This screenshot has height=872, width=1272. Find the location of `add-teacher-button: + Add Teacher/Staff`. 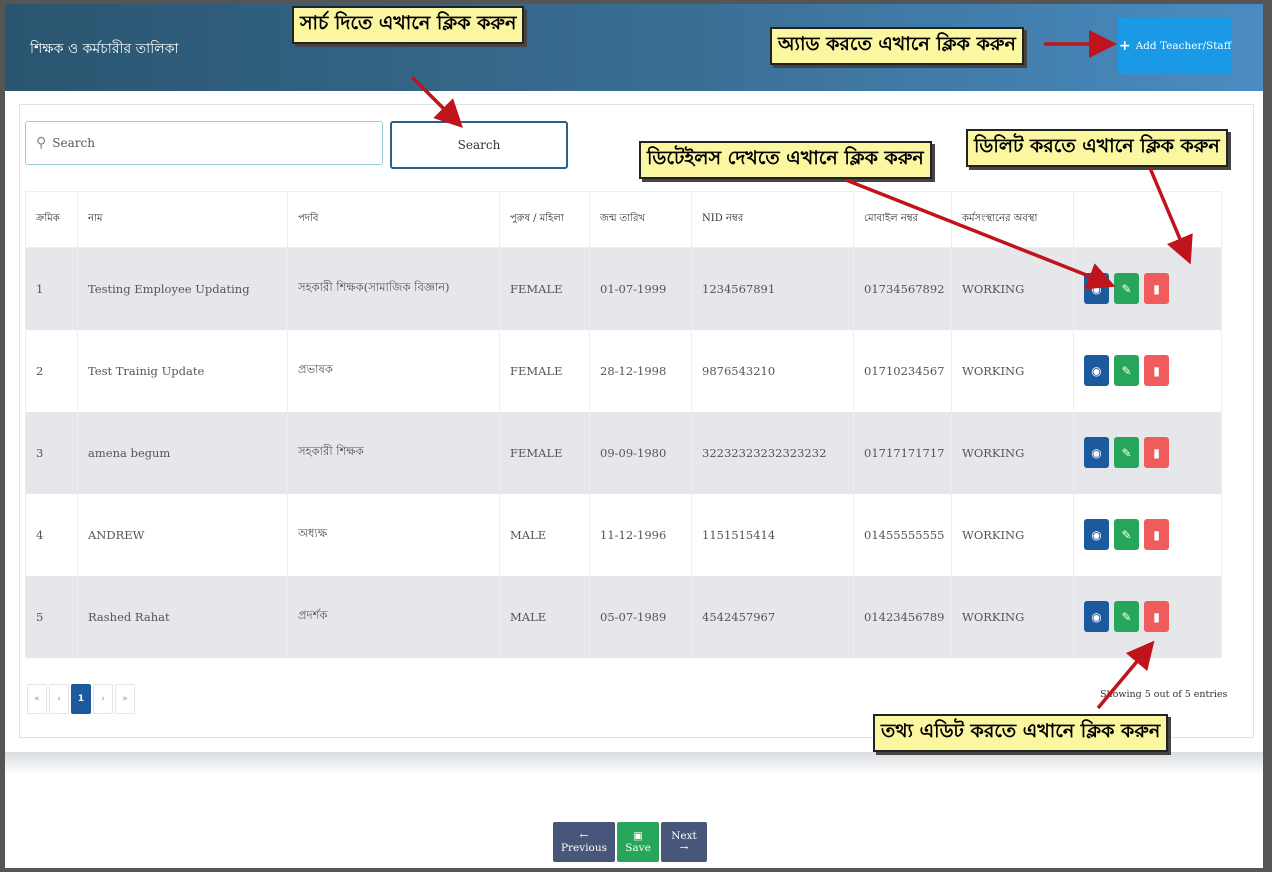

add-teacher-button: + Add Teacher/Staff is located at coordinates (1175, 46).